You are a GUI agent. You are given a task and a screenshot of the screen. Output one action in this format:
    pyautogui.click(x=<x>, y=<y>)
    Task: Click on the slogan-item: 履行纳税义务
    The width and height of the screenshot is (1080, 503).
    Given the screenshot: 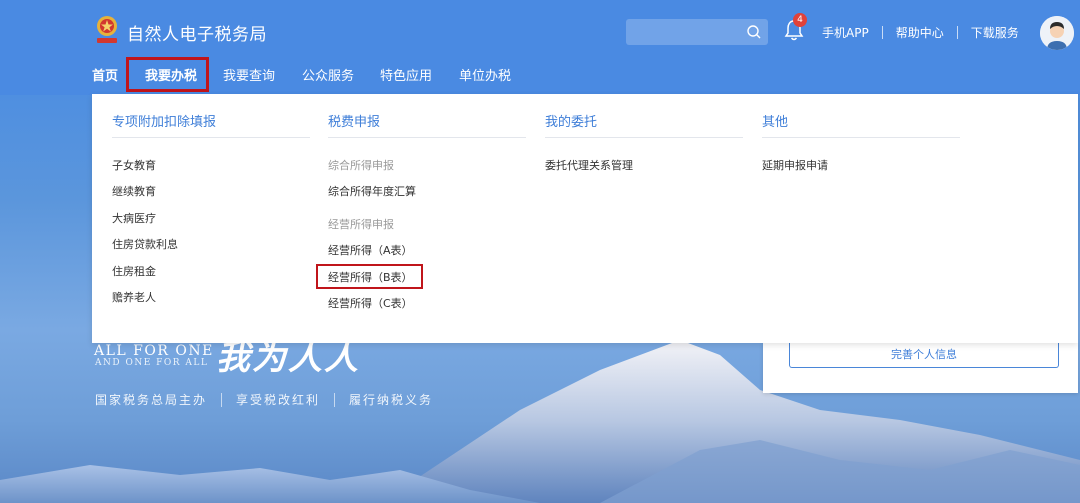 What is the action you would take?
    pyautogui.click(x=391, y=400)
    